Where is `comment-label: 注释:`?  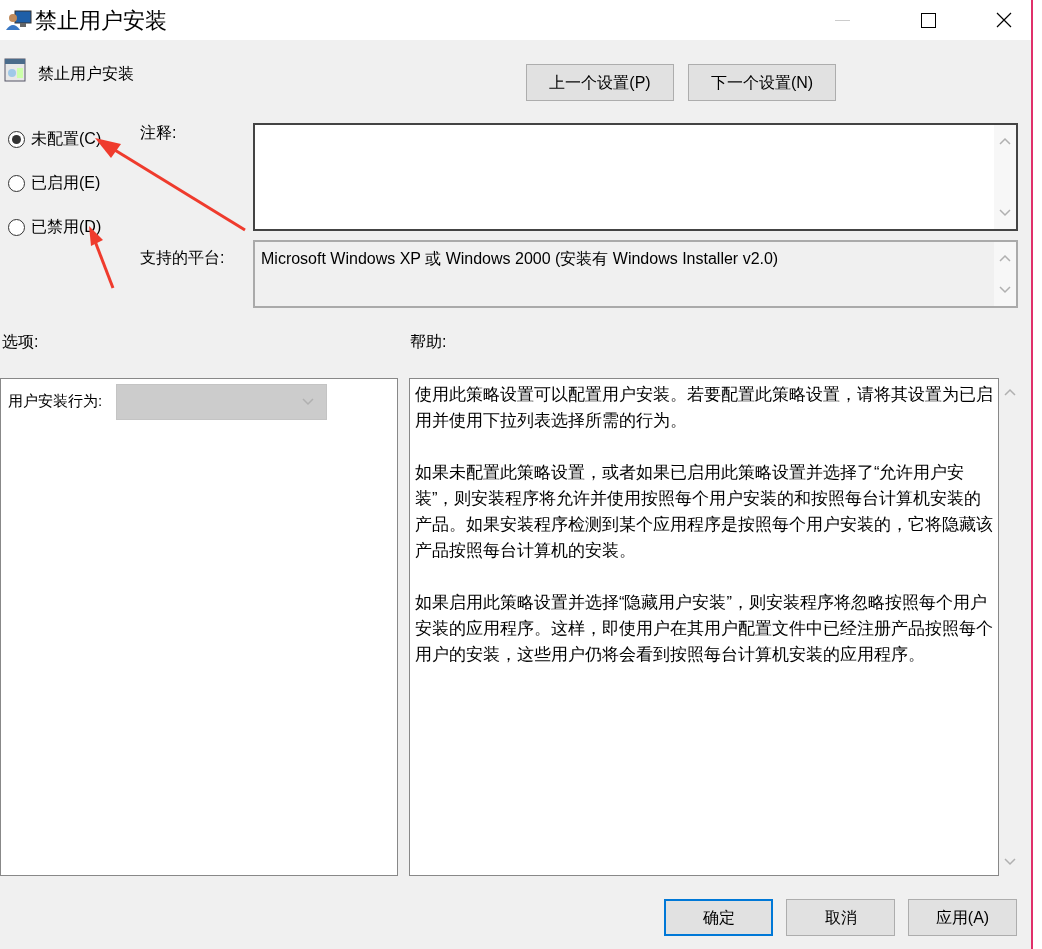
comment-label: 注释: is located at coordinates (159, 133).